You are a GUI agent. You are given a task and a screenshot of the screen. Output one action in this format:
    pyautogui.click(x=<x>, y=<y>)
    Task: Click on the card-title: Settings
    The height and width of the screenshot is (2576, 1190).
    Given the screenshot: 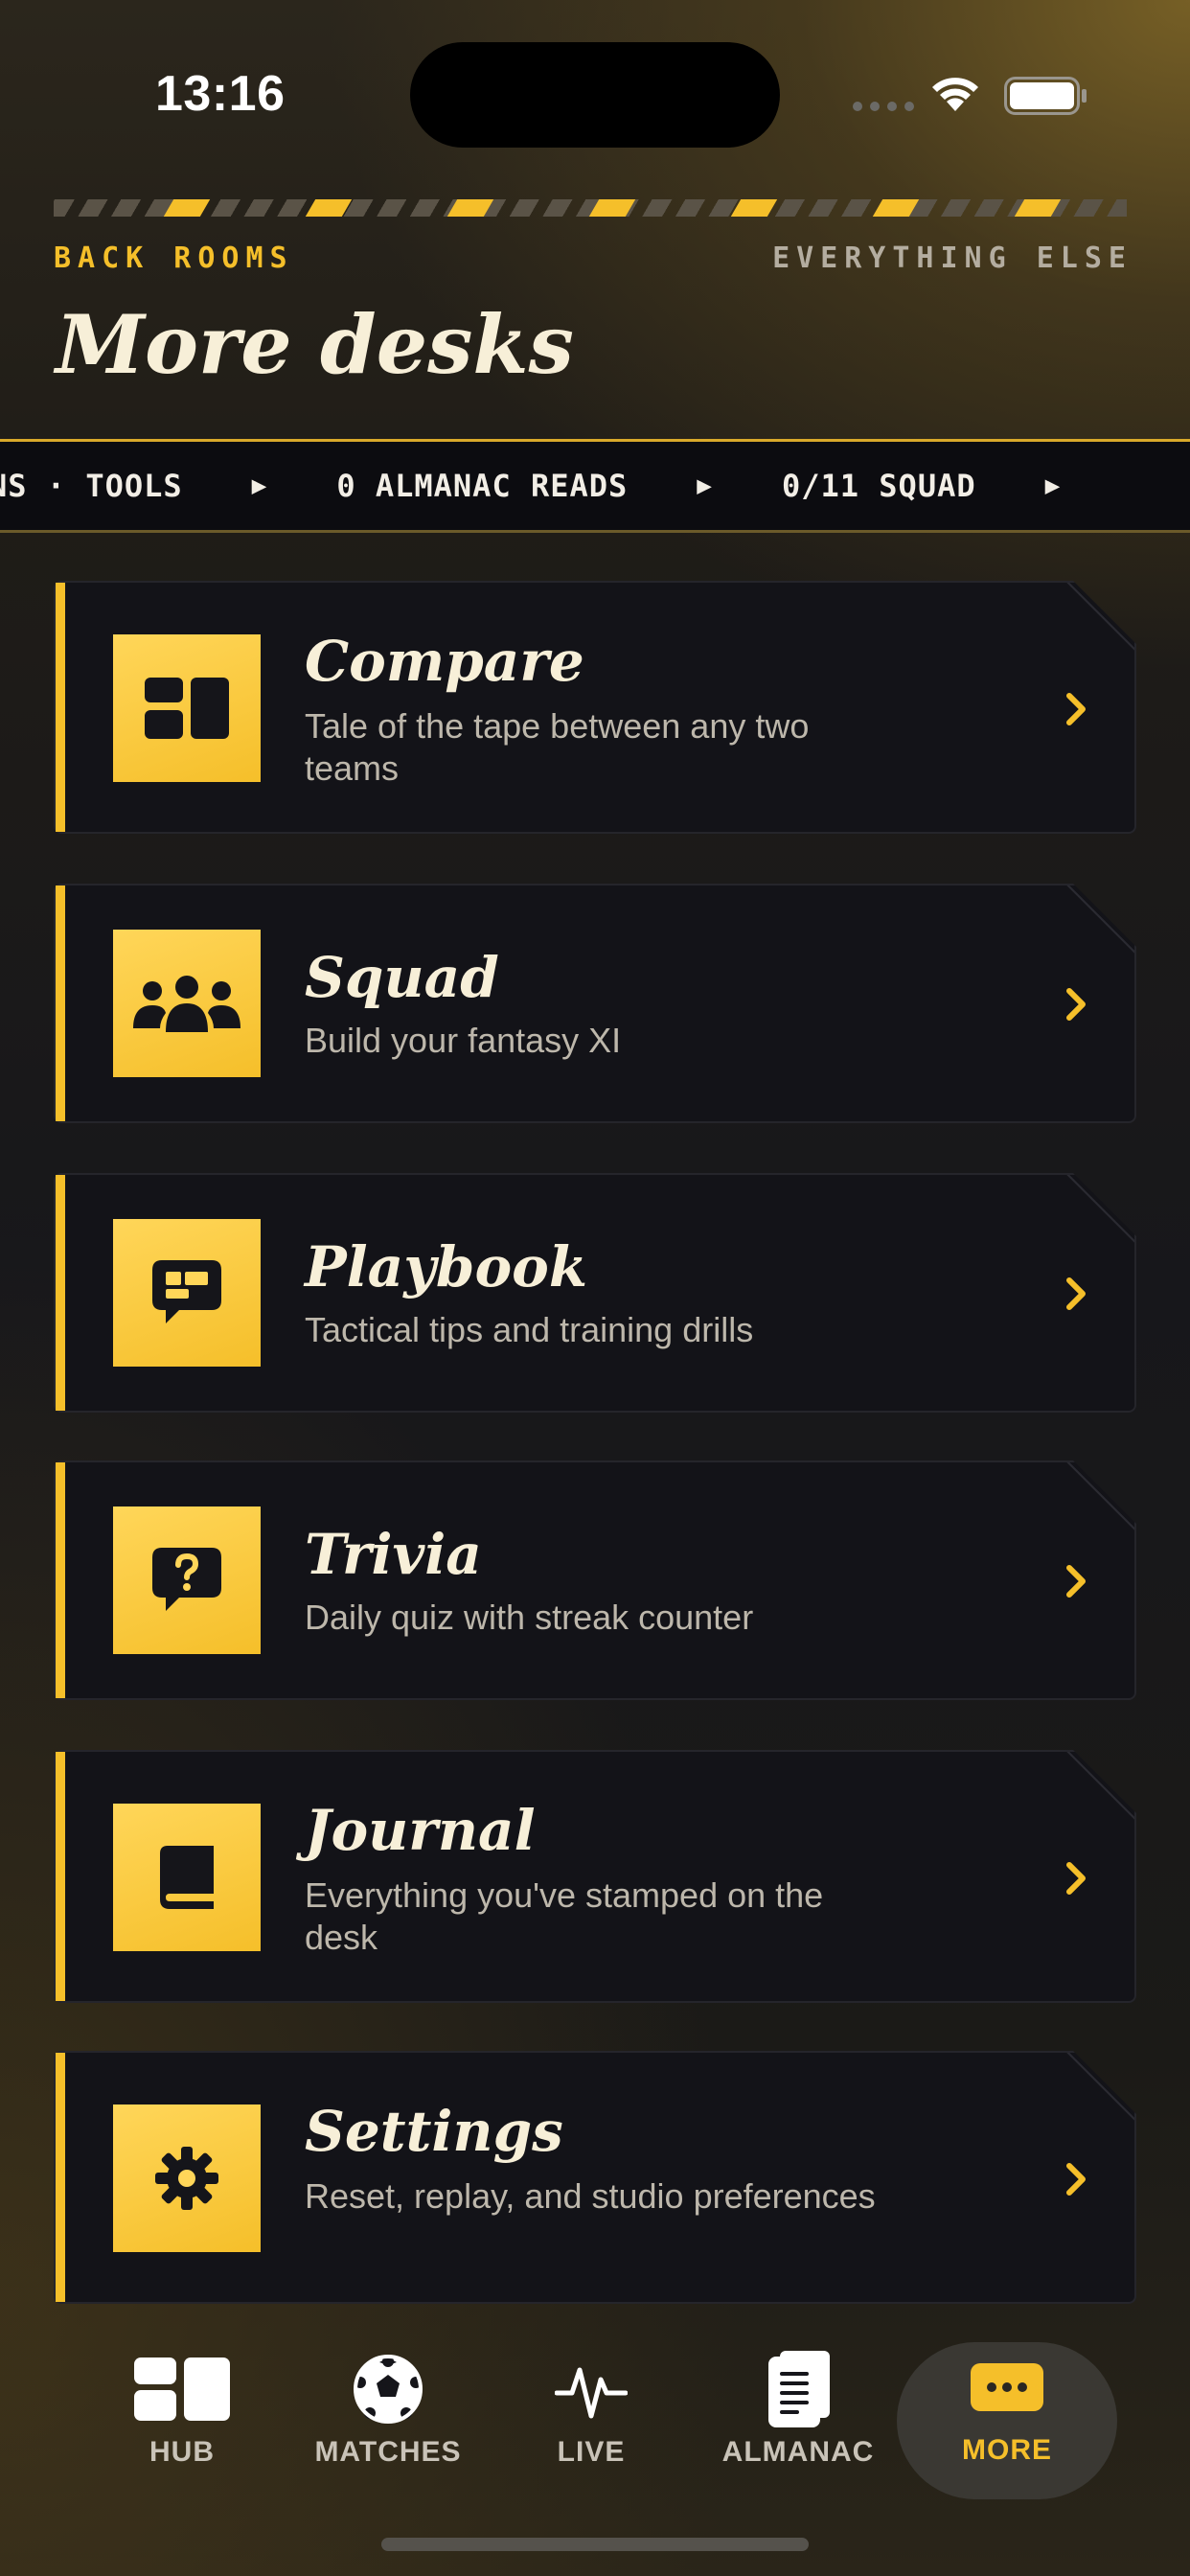 What is the action you would take?
    pyautogui.click(x=434, y=2131)
    